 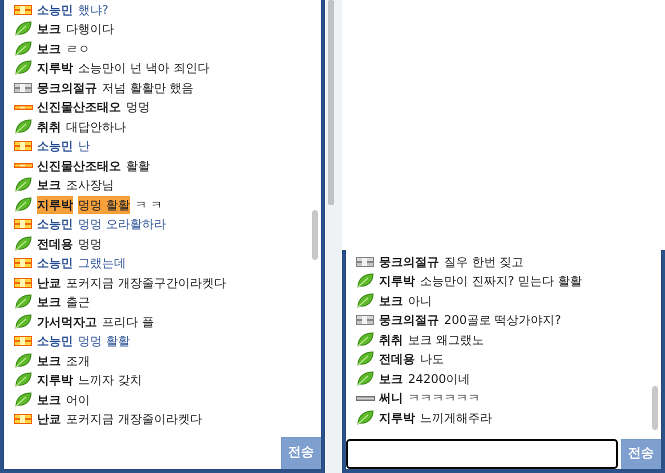 I want to click on message-text: 다행이다, so click(x=90, y=29).